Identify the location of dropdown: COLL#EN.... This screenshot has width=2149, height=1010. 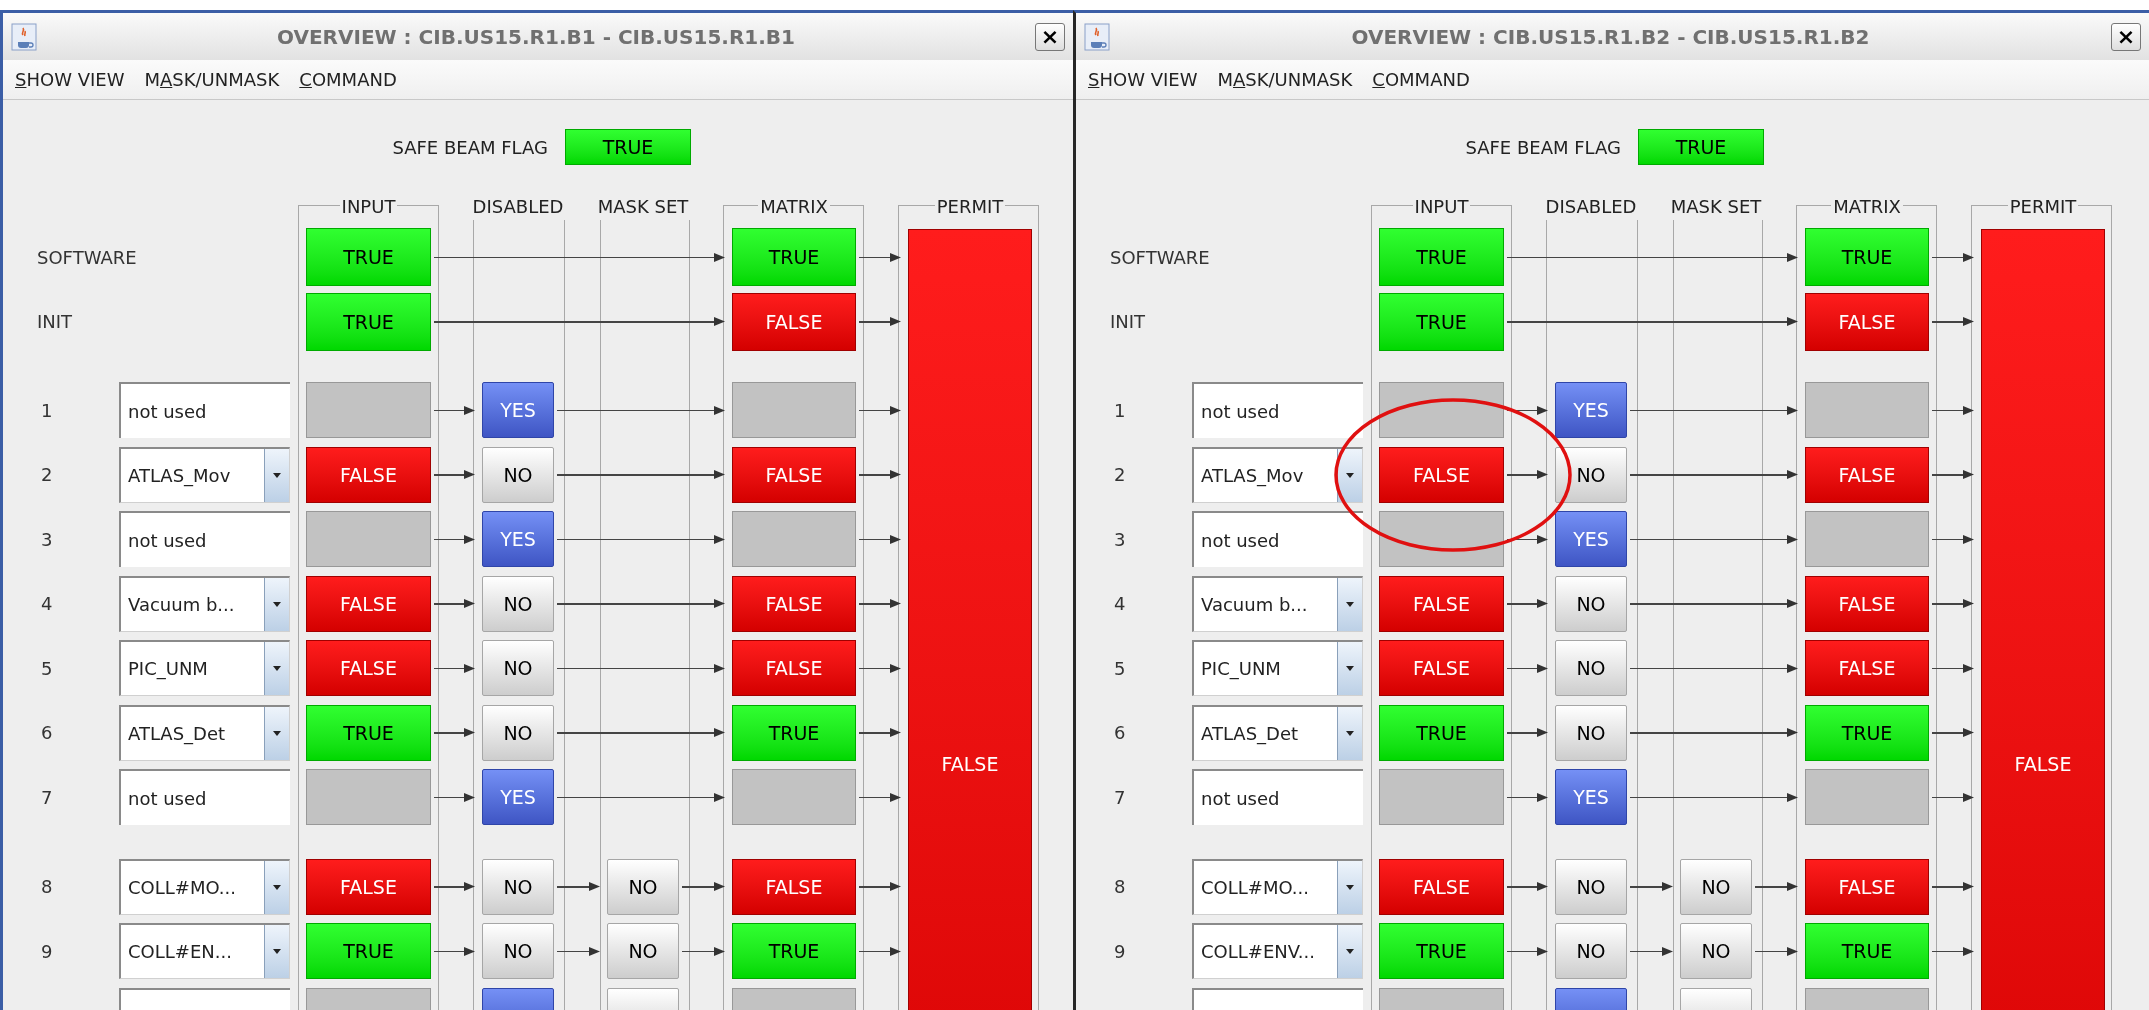
(204, 951).